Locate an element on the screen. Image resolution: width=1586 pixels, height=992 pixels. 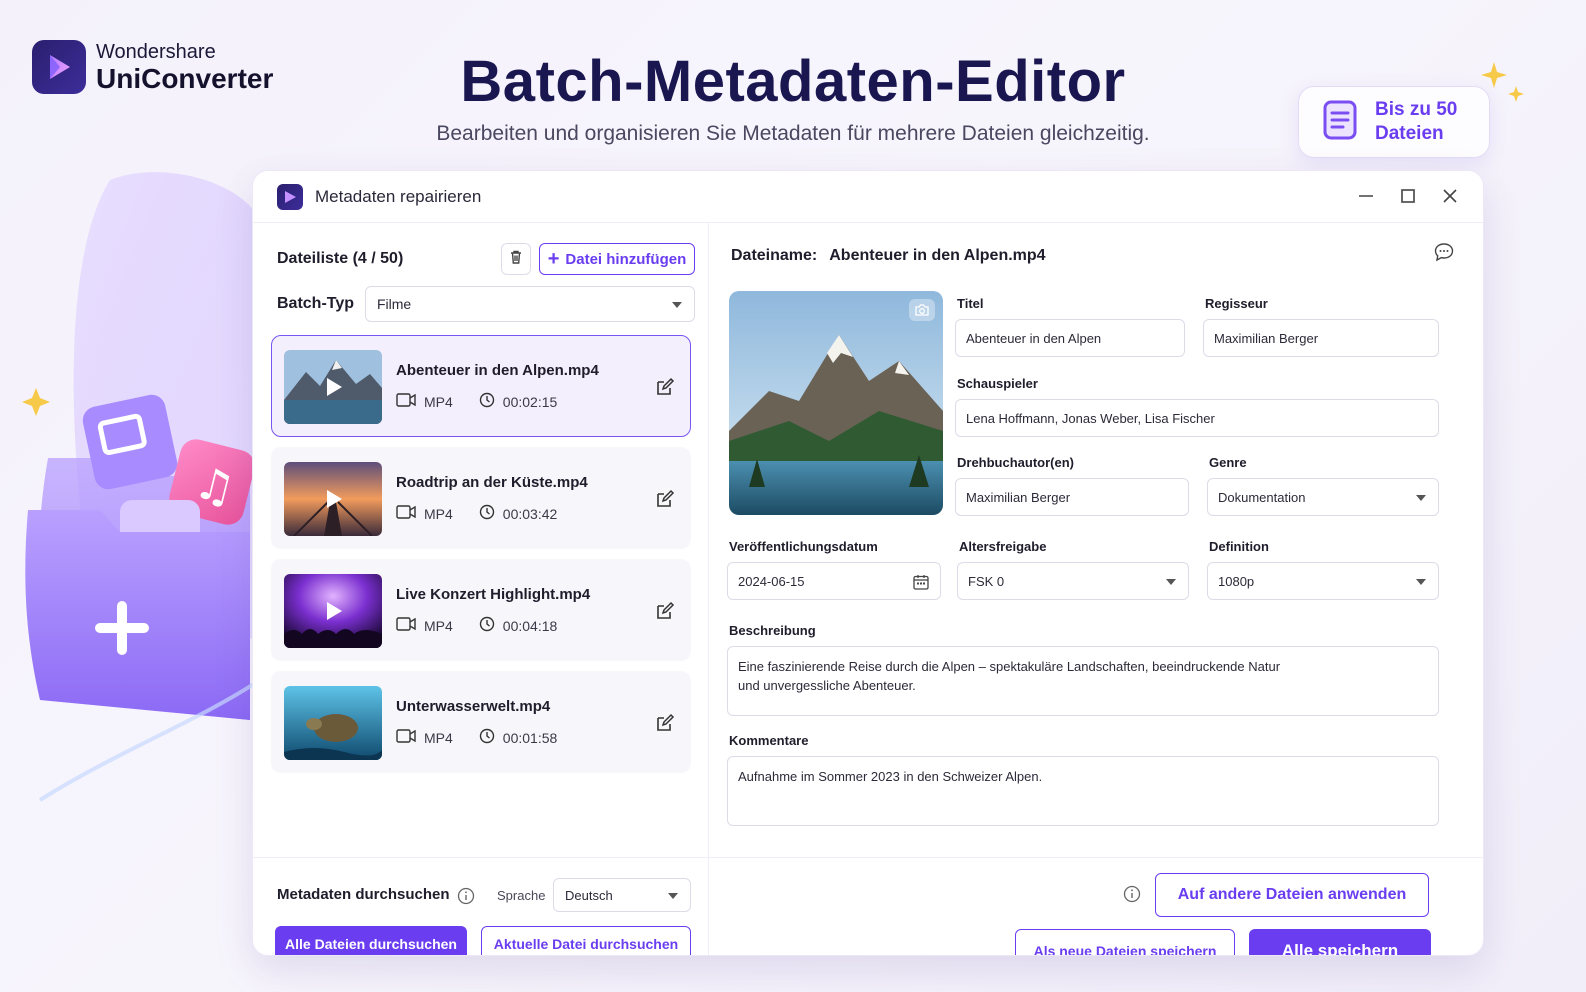
file-item: Live Konzert Highlight.mp4 MP4 00:04:18 is located at coordinates (481, 610).